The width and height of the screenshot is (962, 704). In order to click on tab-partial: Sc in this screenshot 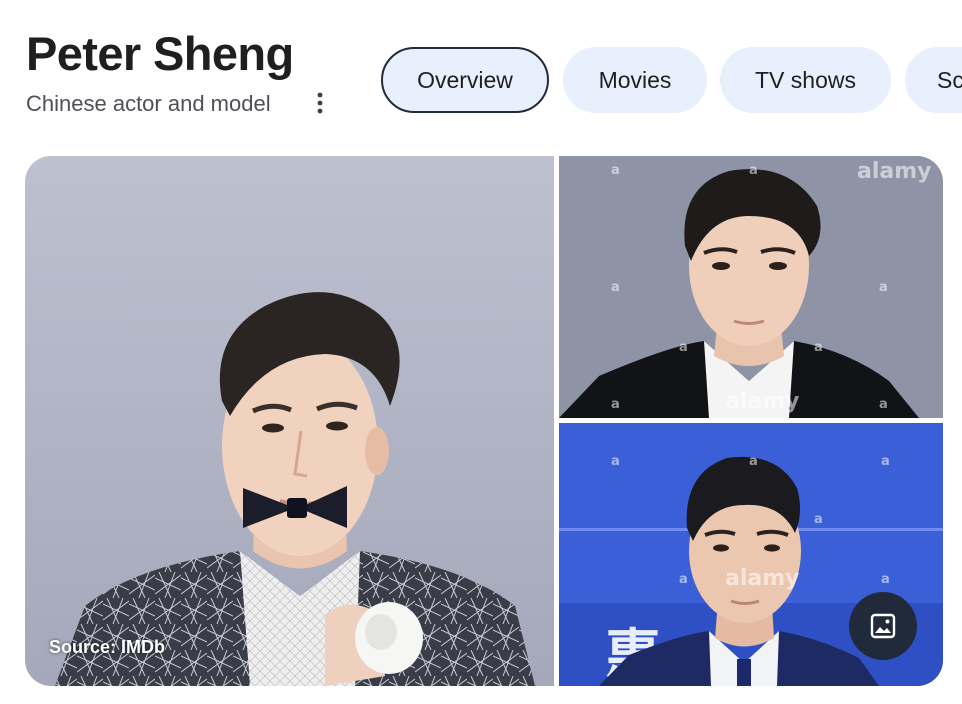, I will do `click(933, 80)`.